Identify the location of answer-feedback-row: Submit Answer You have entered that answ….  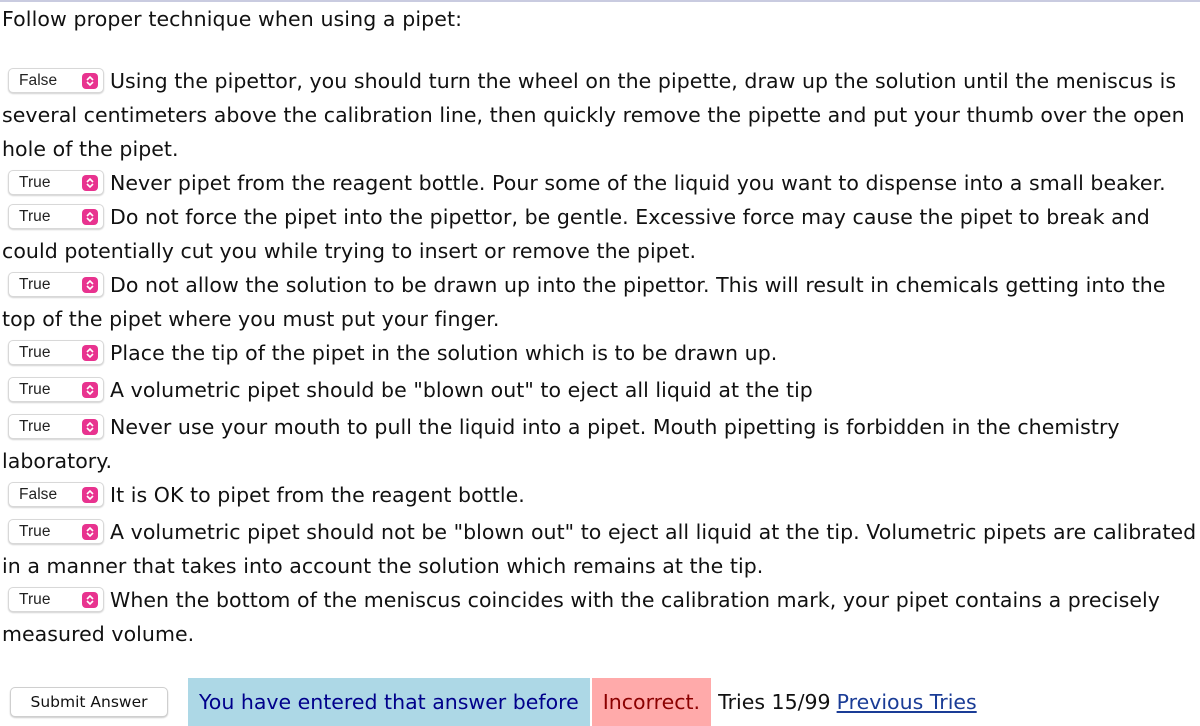
(600, 702).